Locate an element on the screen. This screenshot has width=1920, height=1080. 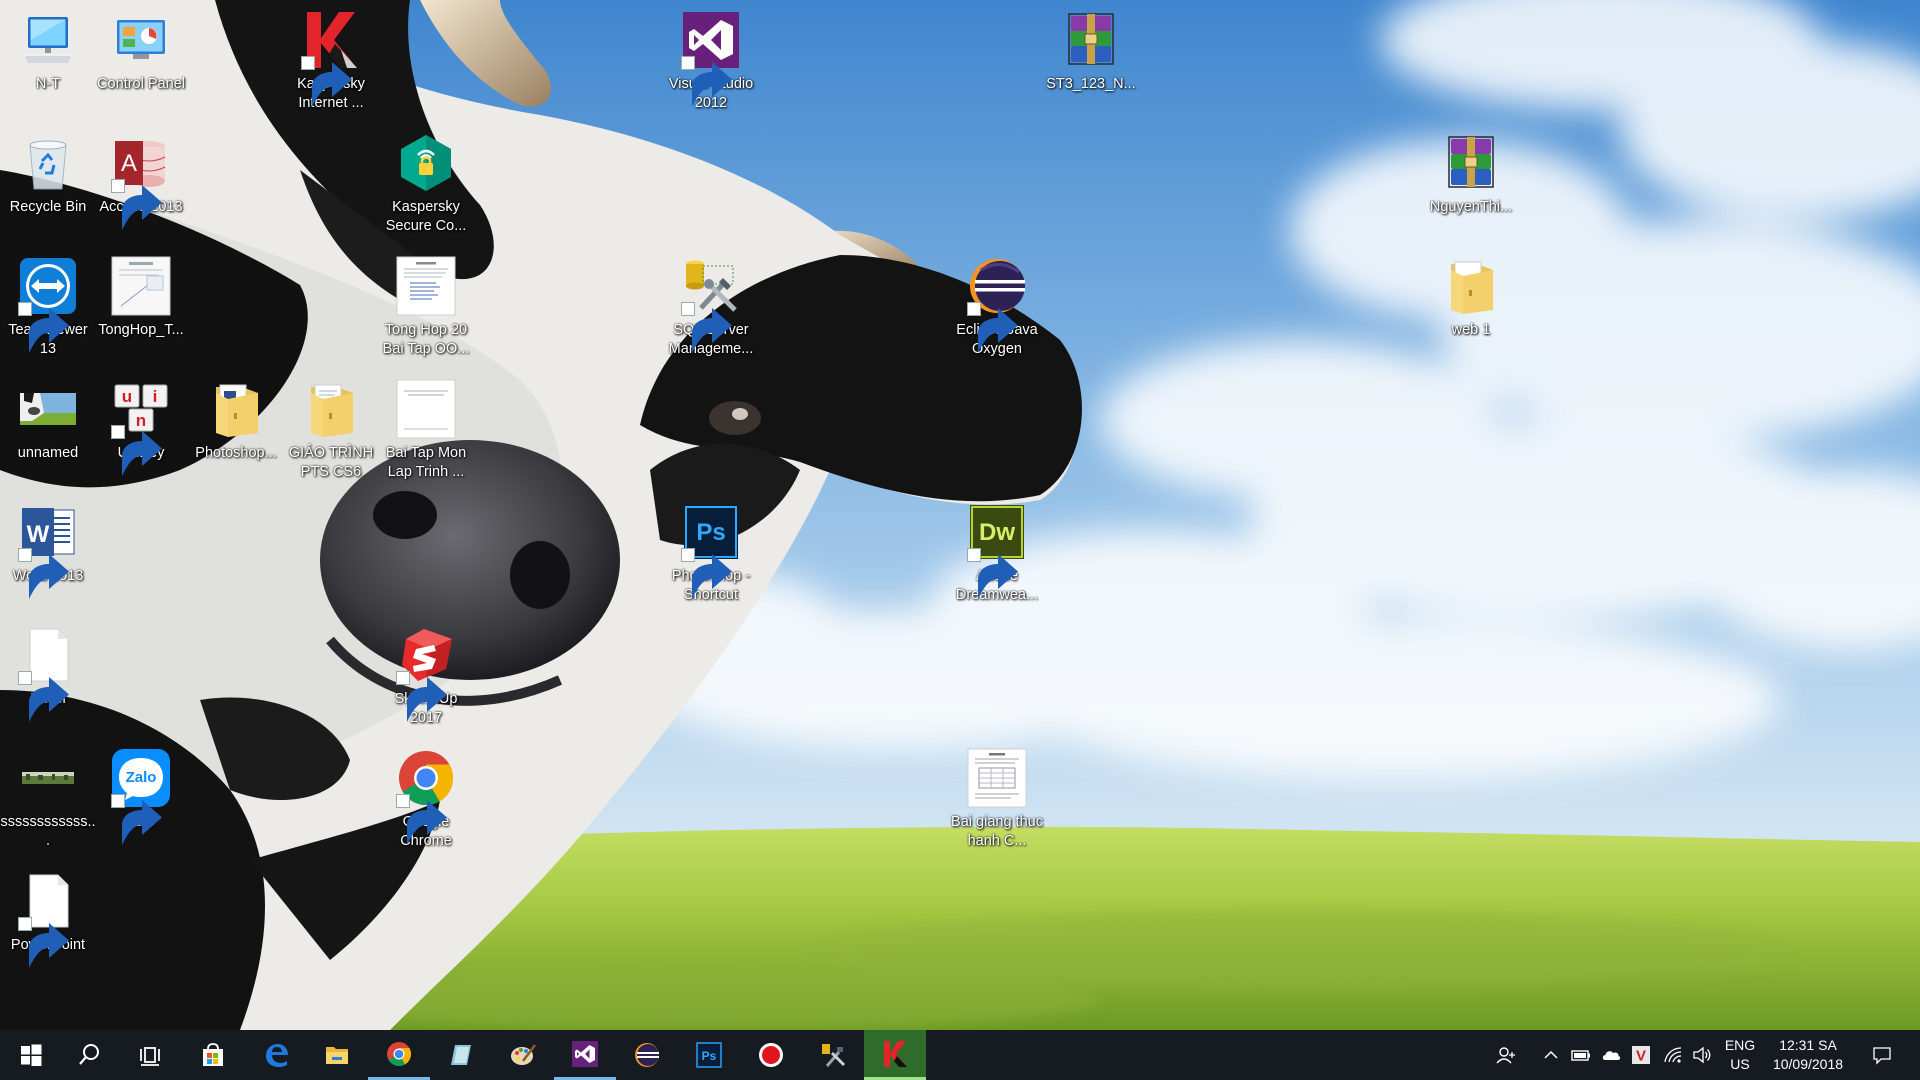
desktop-icon-giao-trinh-pts-cs6: GIÁO TRÌNH PTS CS6 is located at coordinates (331, 430).